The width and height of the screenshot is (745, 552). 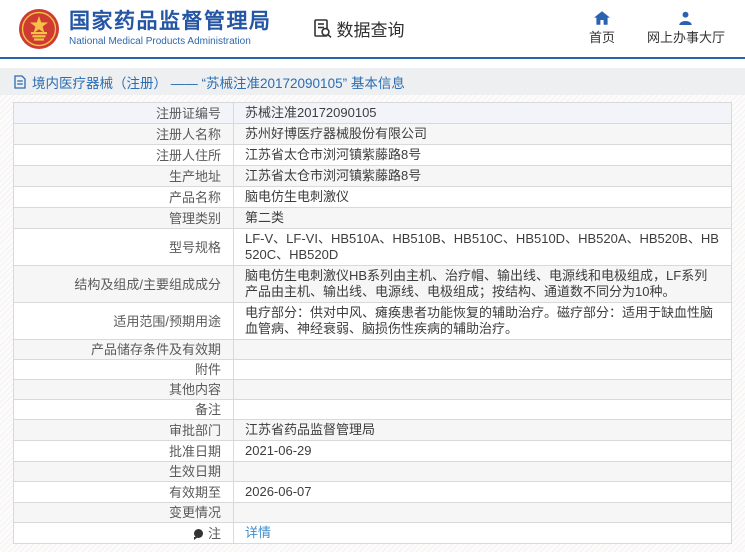 What do you see at coordinates (194, 471) in the screenshot?
I see `row-label-text: 生效日期` at bounding box center [194, 471].